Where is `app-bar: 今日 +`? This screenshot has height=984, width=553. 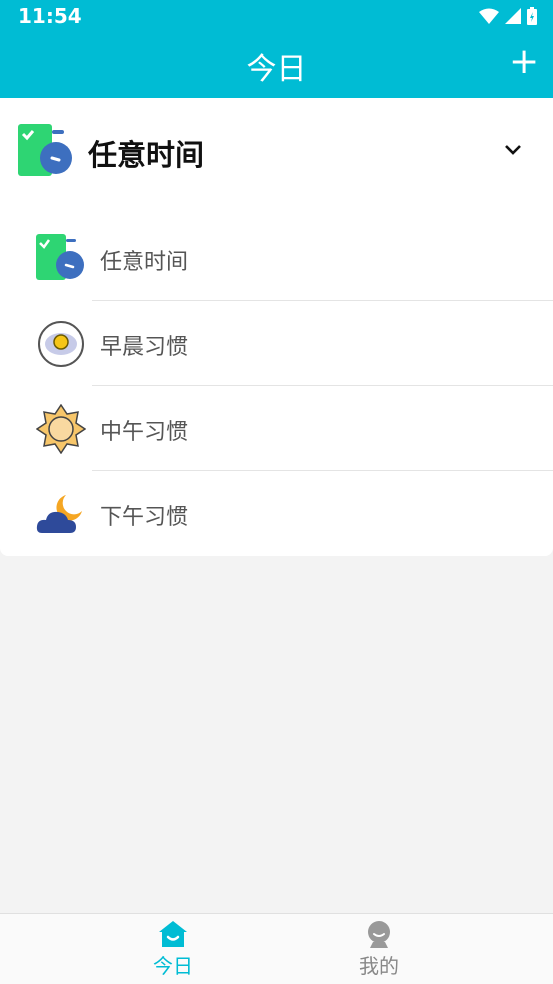
app-bar: 今日 + is located at coordinates (276, 64).